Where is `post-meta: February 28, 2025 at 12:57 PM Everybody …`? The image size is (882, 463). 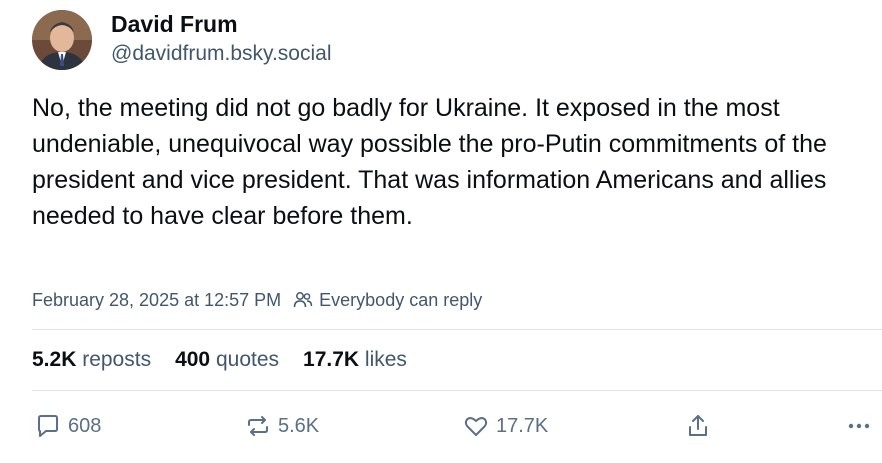
post-meta: February 28, 2025 at 12:57 PM Everybody … is located at coordinates (257, 300).